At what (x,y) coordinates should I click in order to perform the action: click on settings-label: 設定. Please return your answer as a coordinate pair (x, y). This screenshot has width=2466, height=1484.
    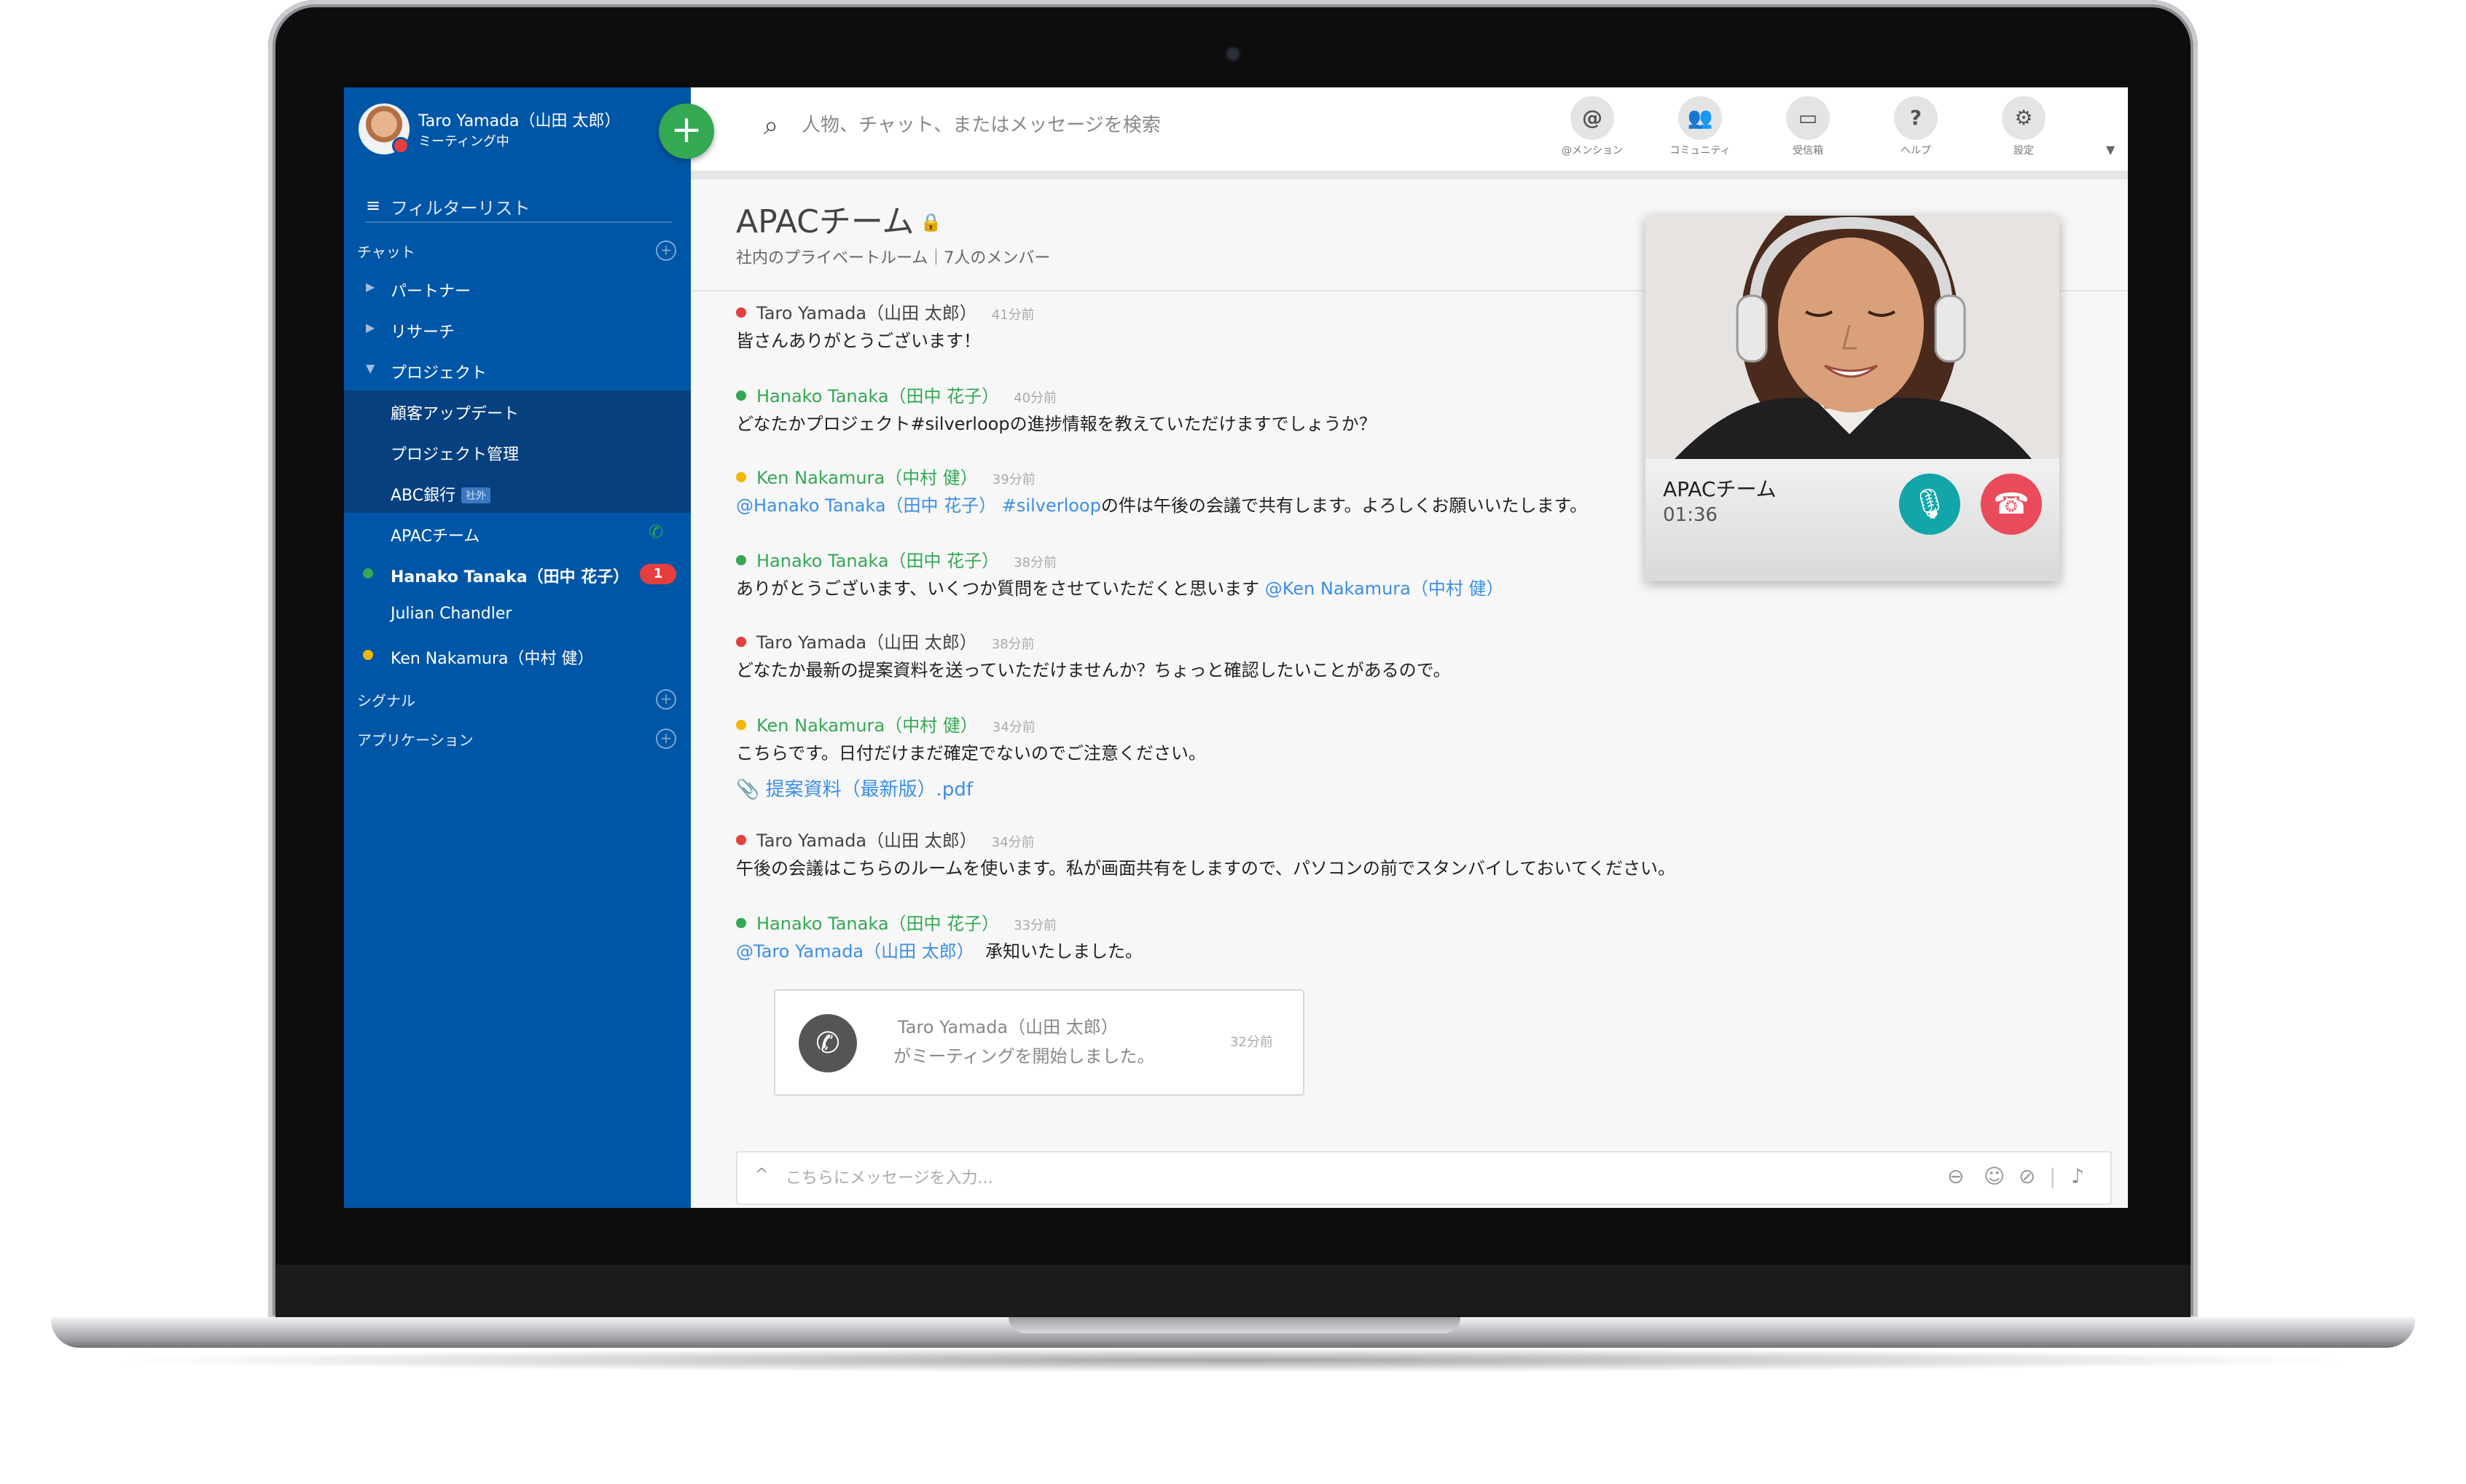
    Looking at the image, I should click on (2023, 151).